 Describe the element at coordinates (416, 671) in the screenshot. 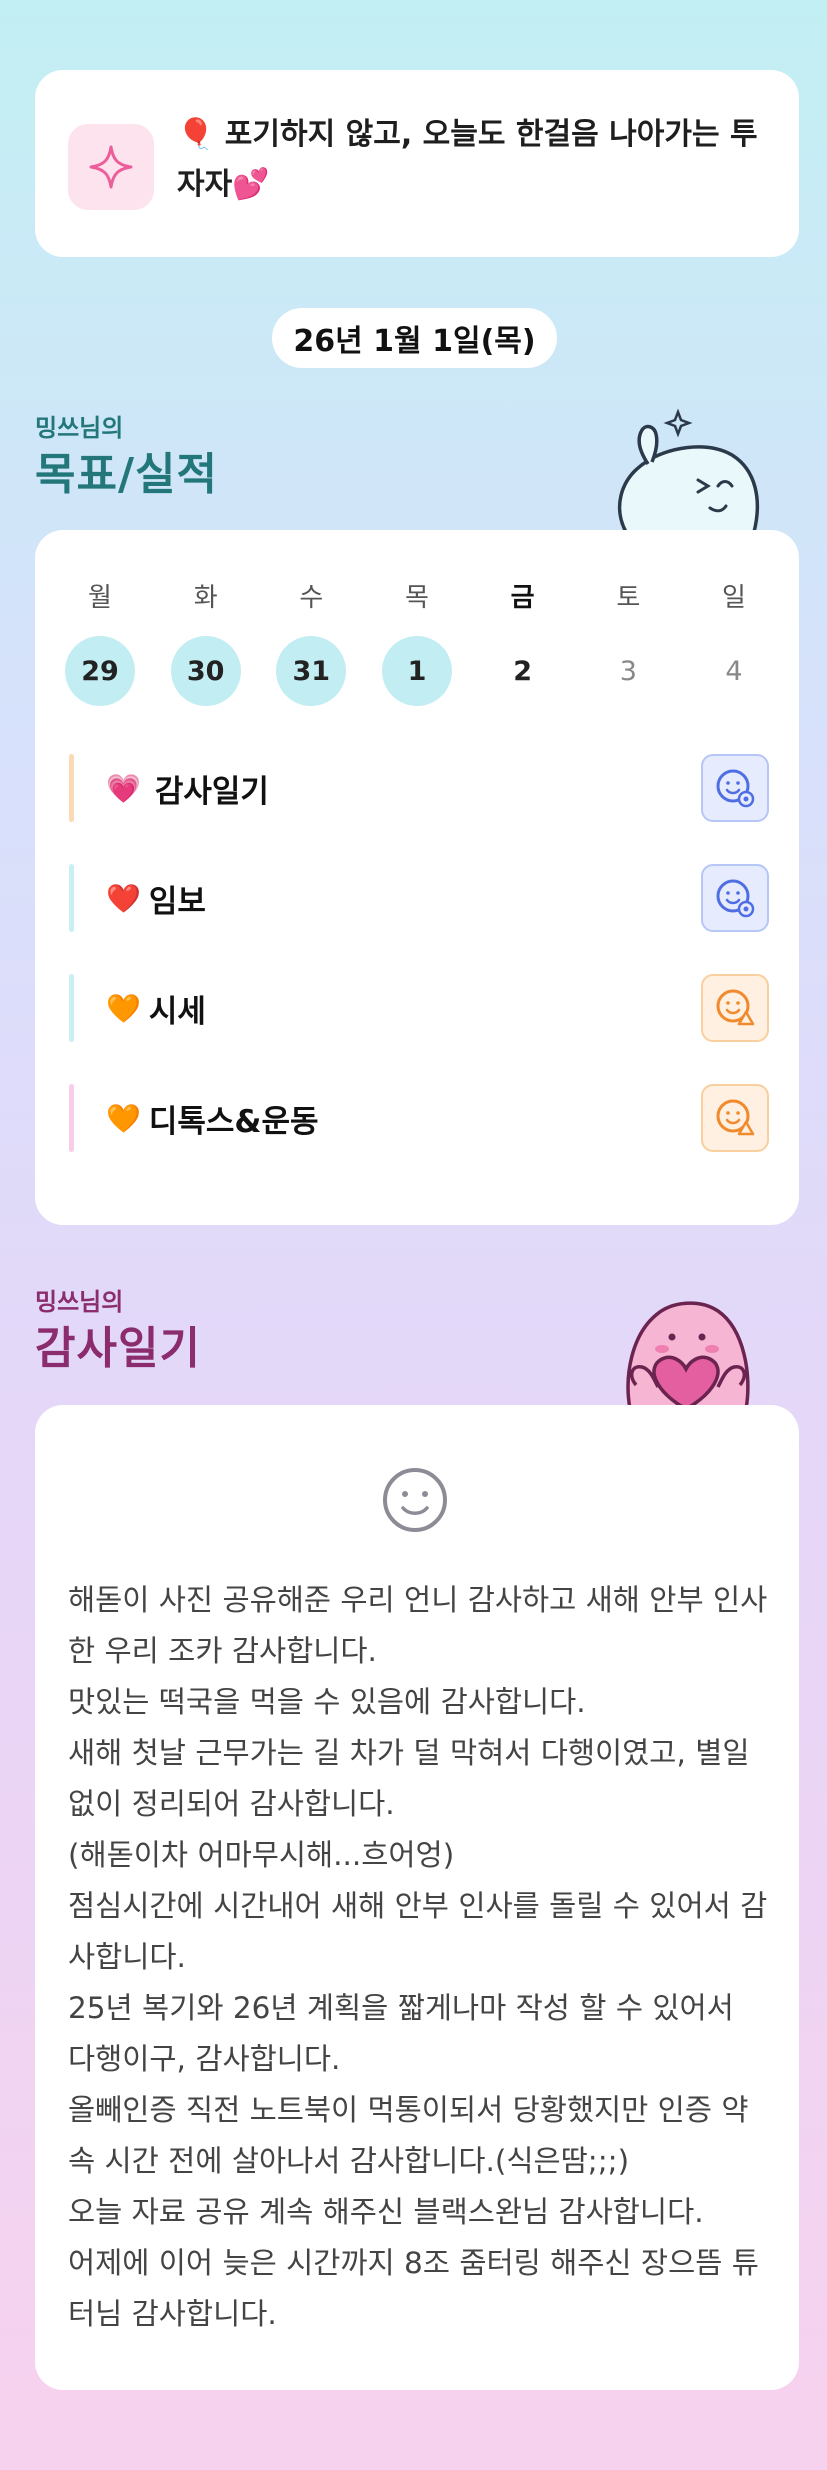

I see `day-number: 1` at that location.